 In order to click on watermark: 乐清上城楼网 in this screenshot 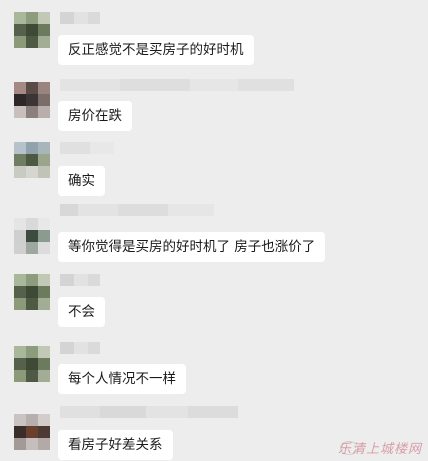, I will do `click(379, 449)`.